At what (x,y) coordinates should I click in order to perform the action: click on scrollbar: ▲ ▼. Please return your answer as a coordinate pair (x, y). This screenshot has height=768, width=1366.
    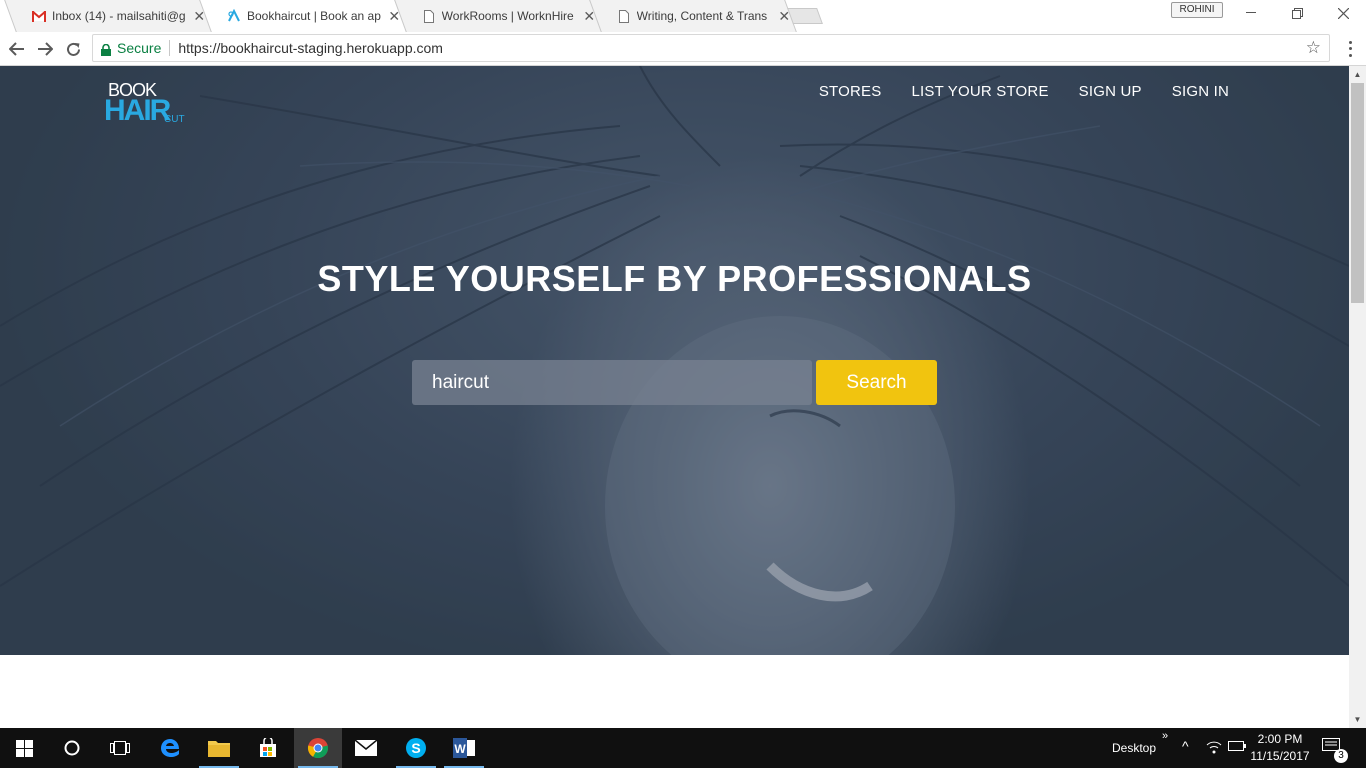
    Looking at the image, I should click on (1357, 397).